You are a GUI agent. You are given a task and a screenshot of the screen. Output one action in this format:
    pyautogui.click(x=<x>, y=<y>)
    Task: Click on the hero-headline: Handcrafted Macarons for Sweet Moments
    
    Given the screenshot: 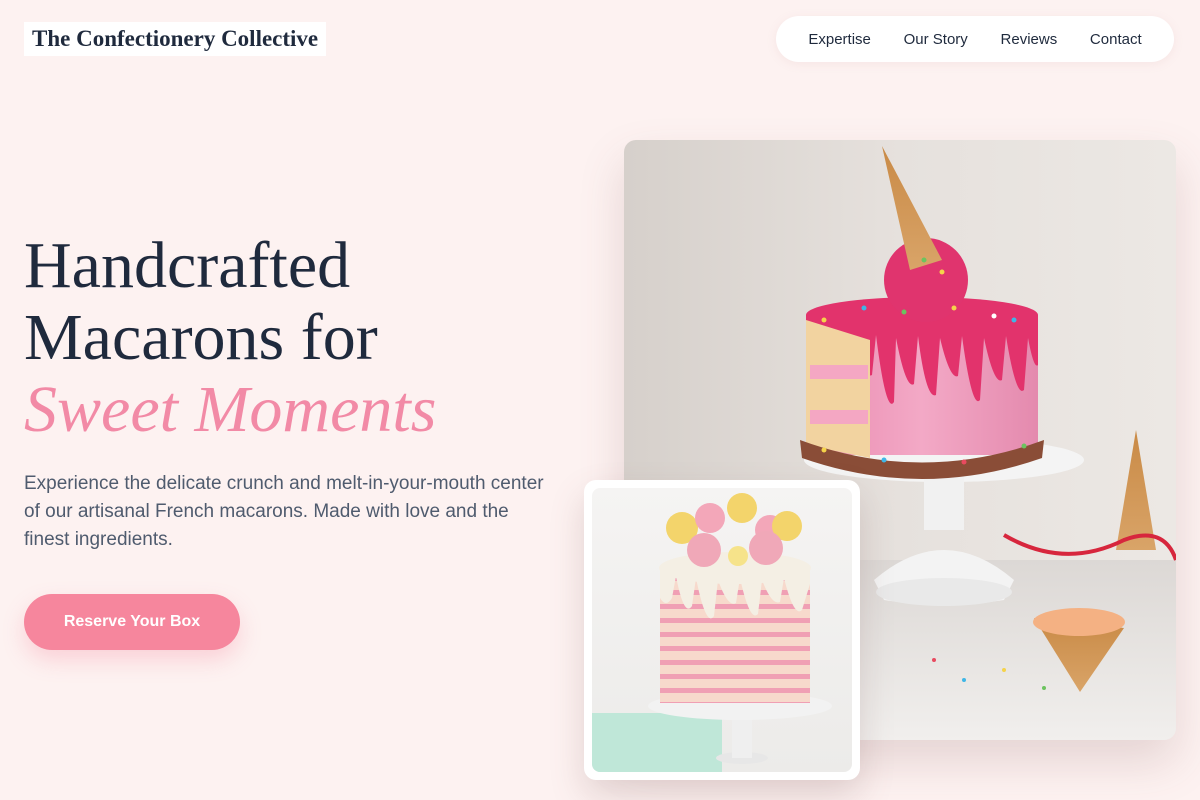 What is the action you would take?
    pyautogui.click(x=304, y=338)
    